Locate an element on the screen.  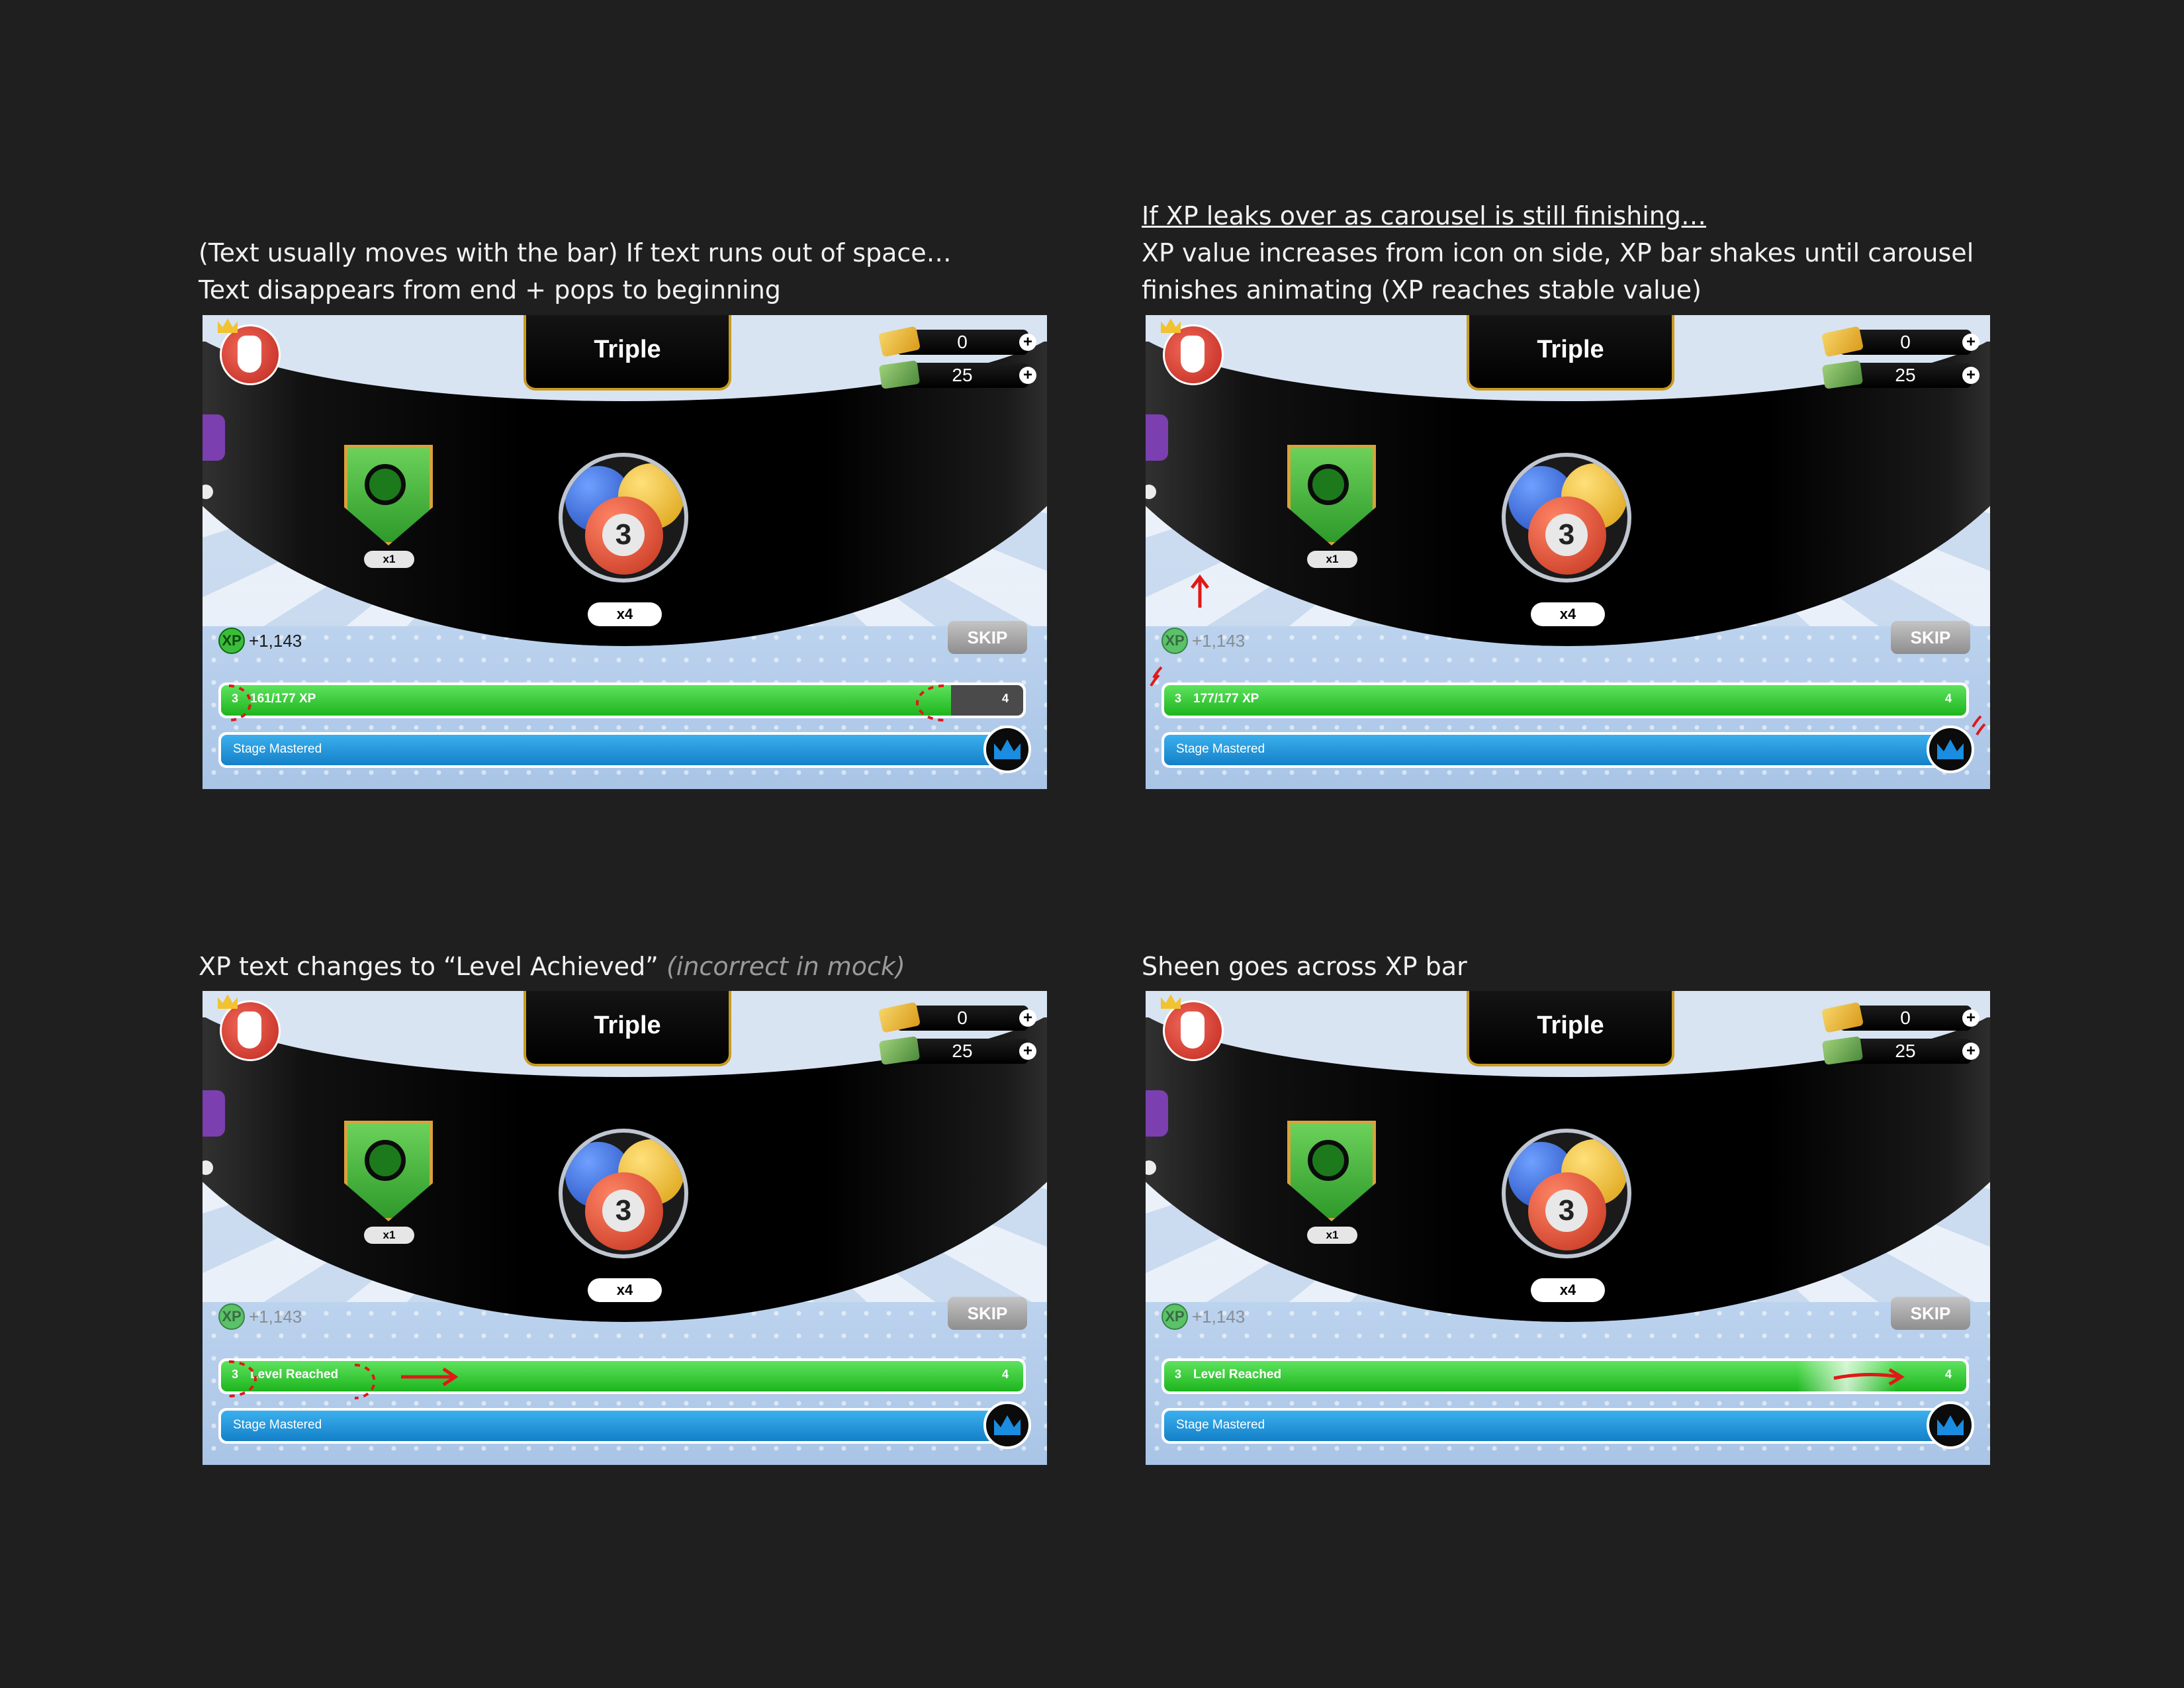
annotation-burst-text is located at coordinates (242, 1378).